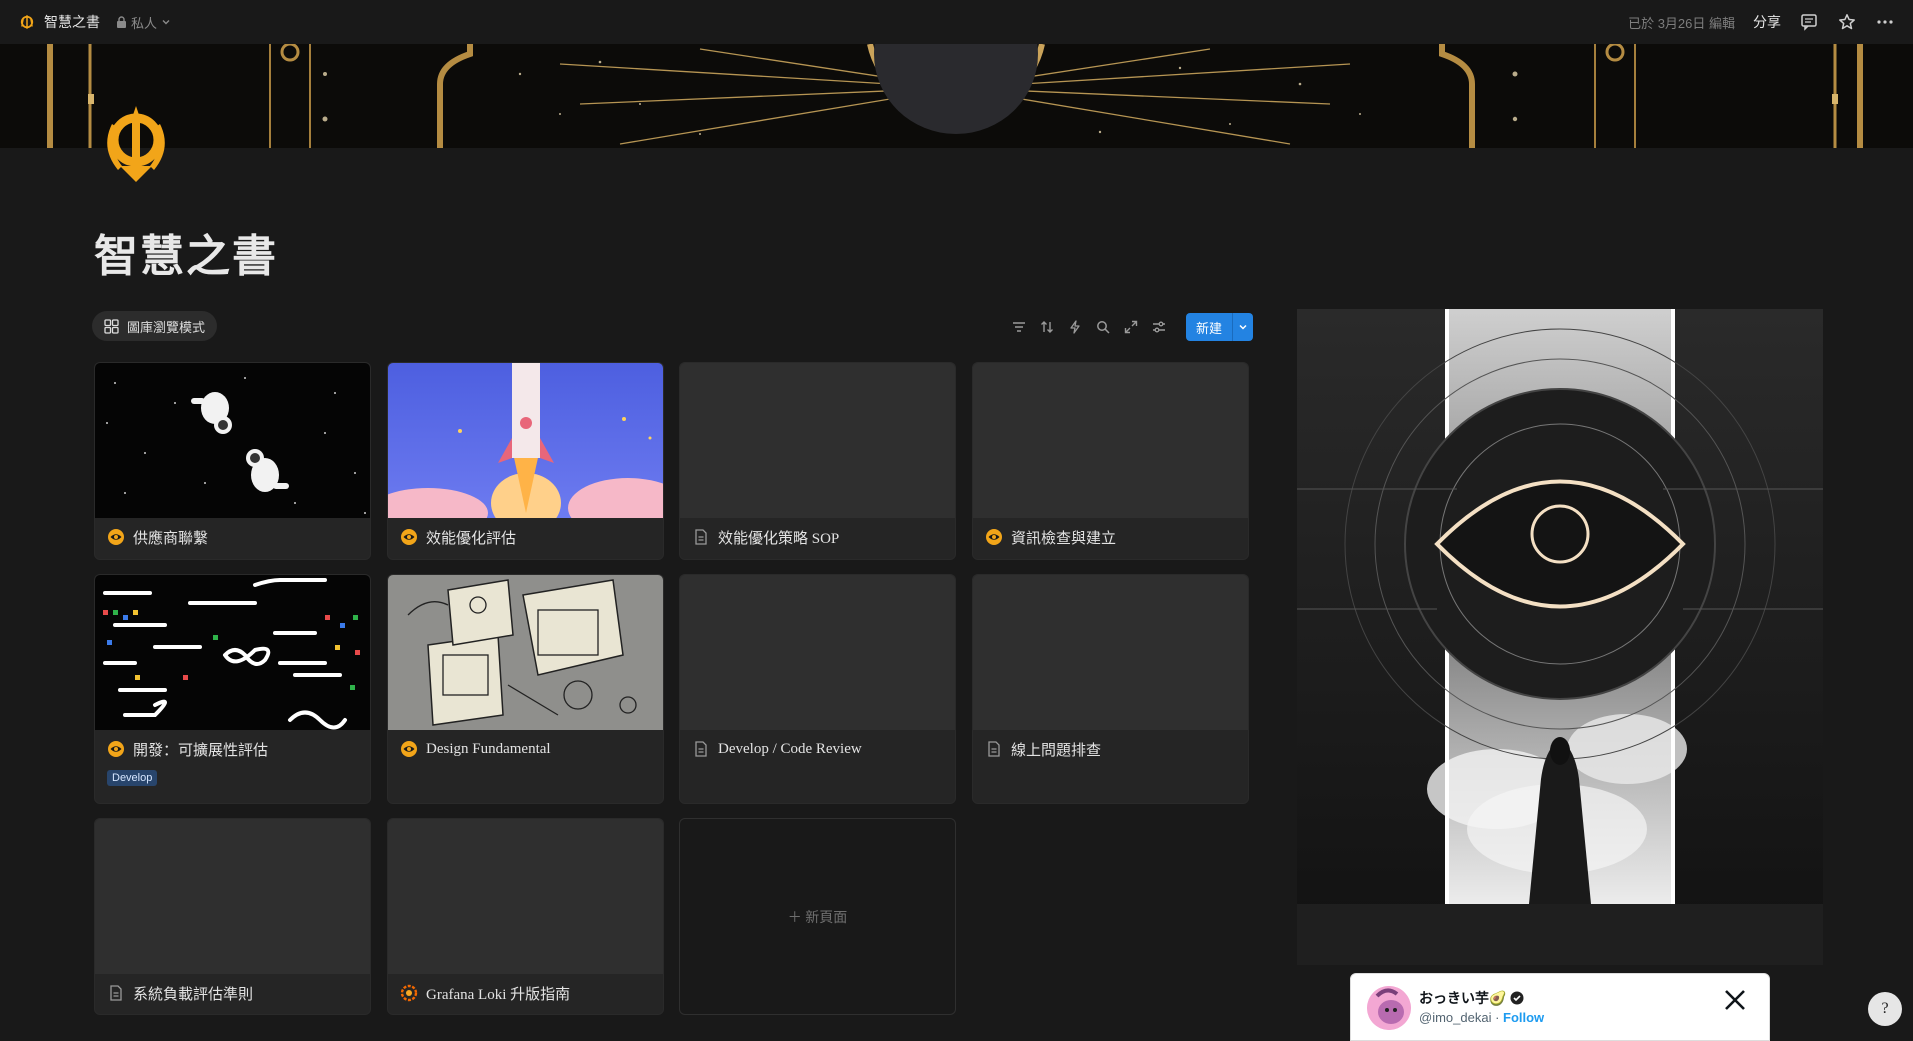 The width and height of the screenshot is (1913, 1041). What do you see at coordinates (1159, 327) in the screenshot?
I see `settings-icon` at bounding box center [1159, 327].